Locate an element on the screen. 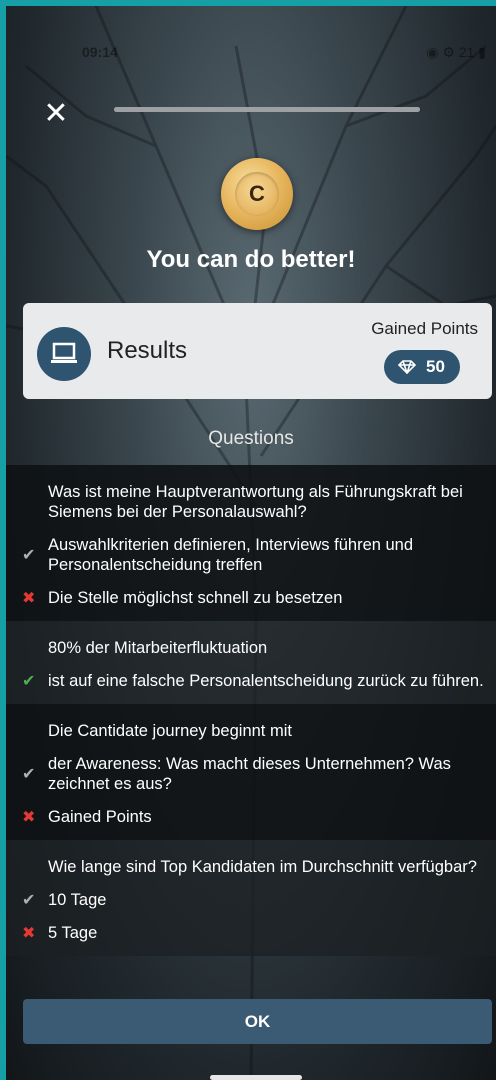 The height and width of the screenshot is (1080, 496). grade-badge: C is located at coordinates (257, 194).